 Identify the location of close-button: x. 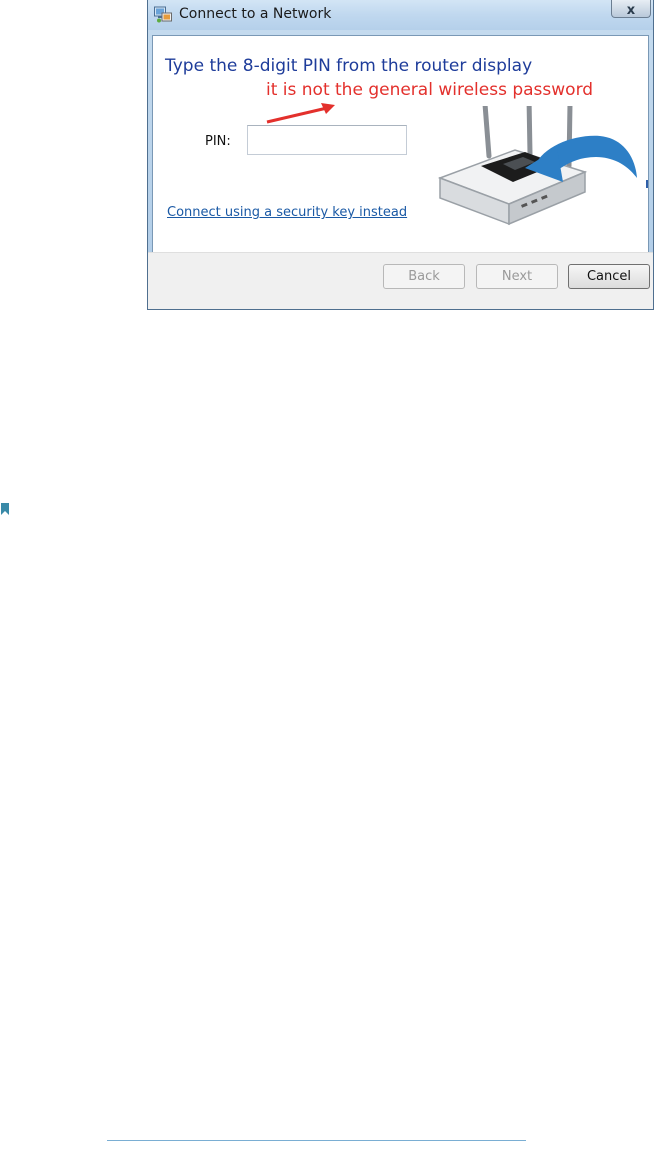
(631, 9).